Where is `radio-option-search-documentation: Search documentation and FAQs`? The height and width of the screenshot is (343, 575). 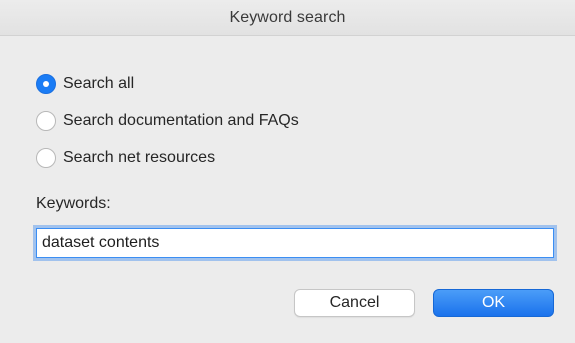
radio-option-search-documentation: Search documentation and FAQs is located at coordinates (167, 121).